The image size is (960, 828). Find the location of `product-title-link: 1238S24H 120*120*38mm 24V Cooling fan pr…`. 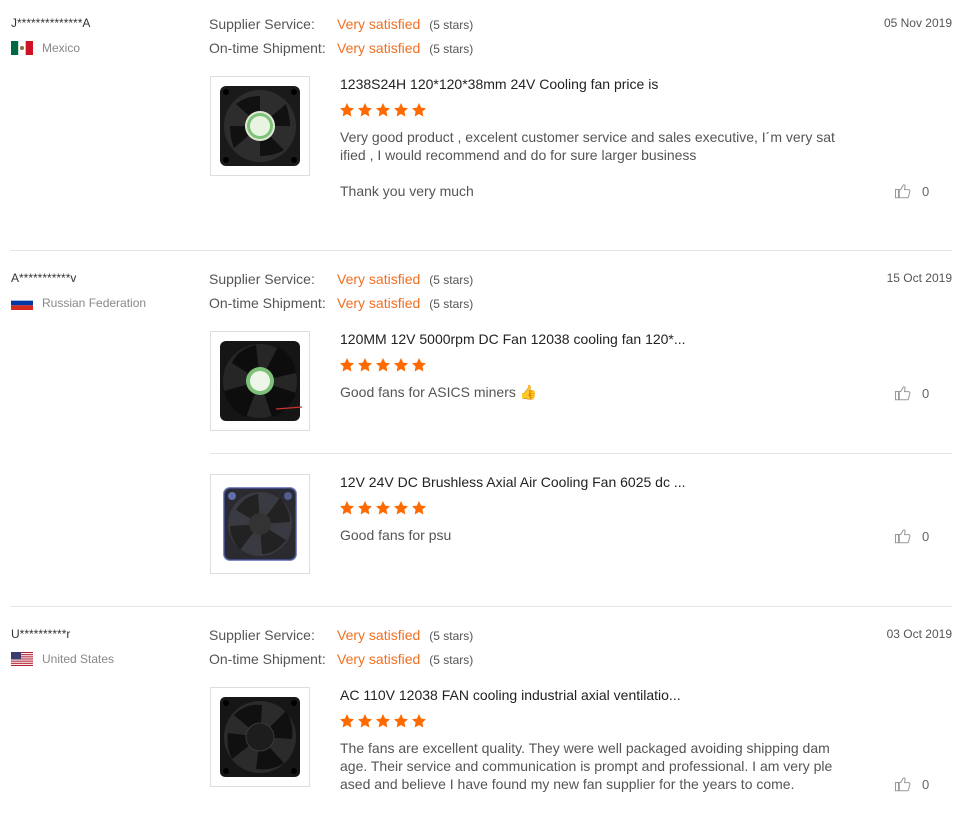

product-title-link: 1238S24H 120*120*38mm 24V Cooling fan pr… is located at coordinates (499, 84).